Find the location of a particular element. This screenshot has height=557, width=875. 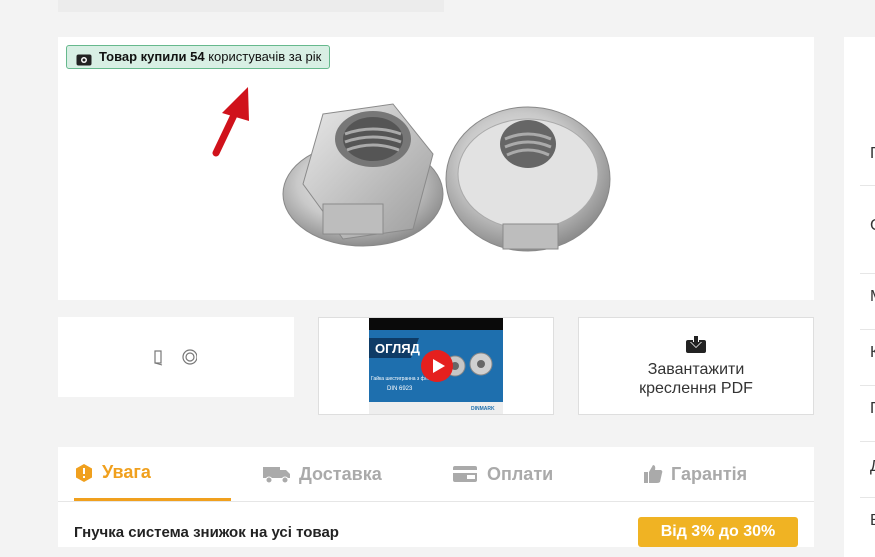

tab-delivery-label: Доставка is located at coordinates (340, 473).